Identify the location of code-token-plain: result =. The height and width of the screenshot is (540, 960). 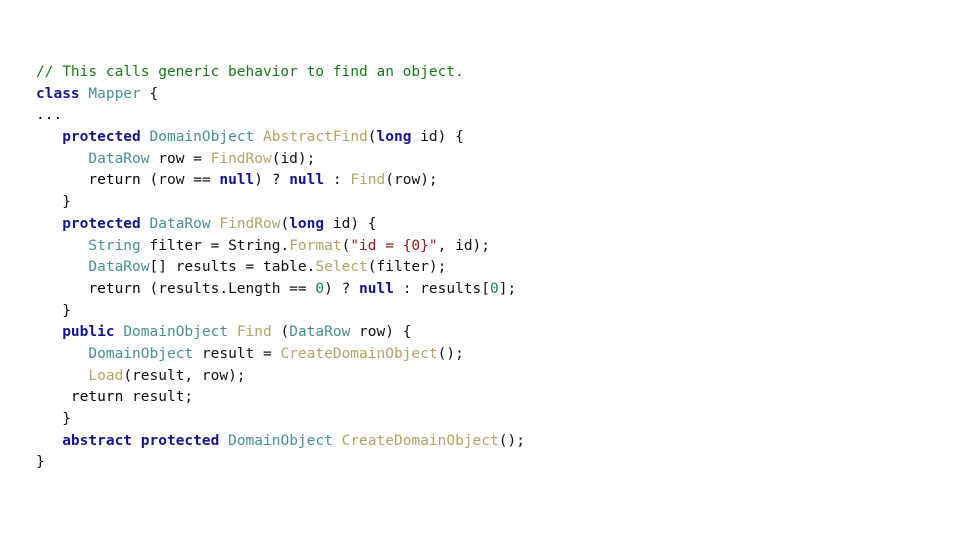
(237, 353).